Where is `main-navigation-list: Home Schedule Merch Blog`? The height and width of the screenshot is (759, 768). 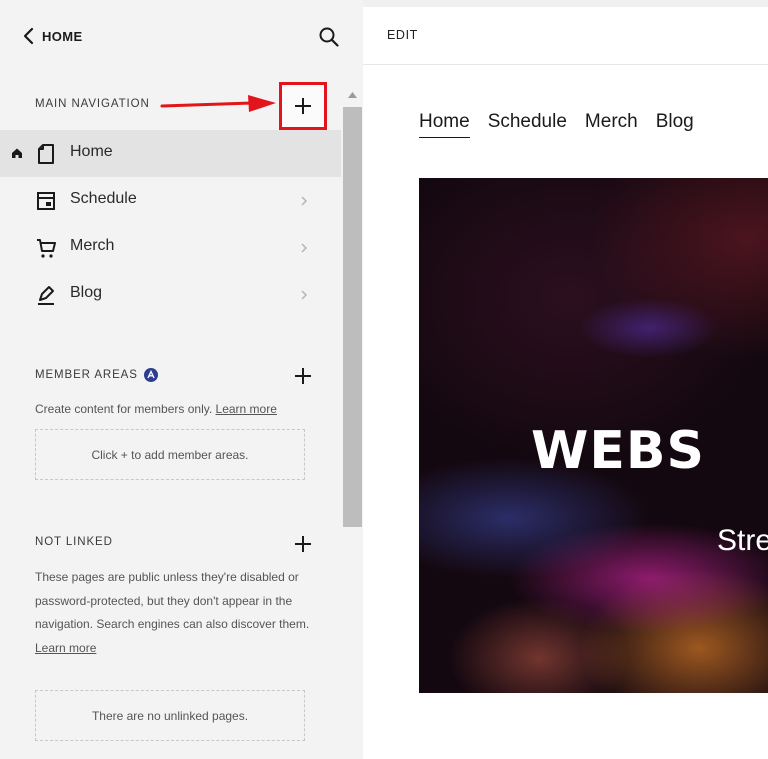 main-navigation-list: Home Schedule Merch Blog is located at coordinates (170, 224).